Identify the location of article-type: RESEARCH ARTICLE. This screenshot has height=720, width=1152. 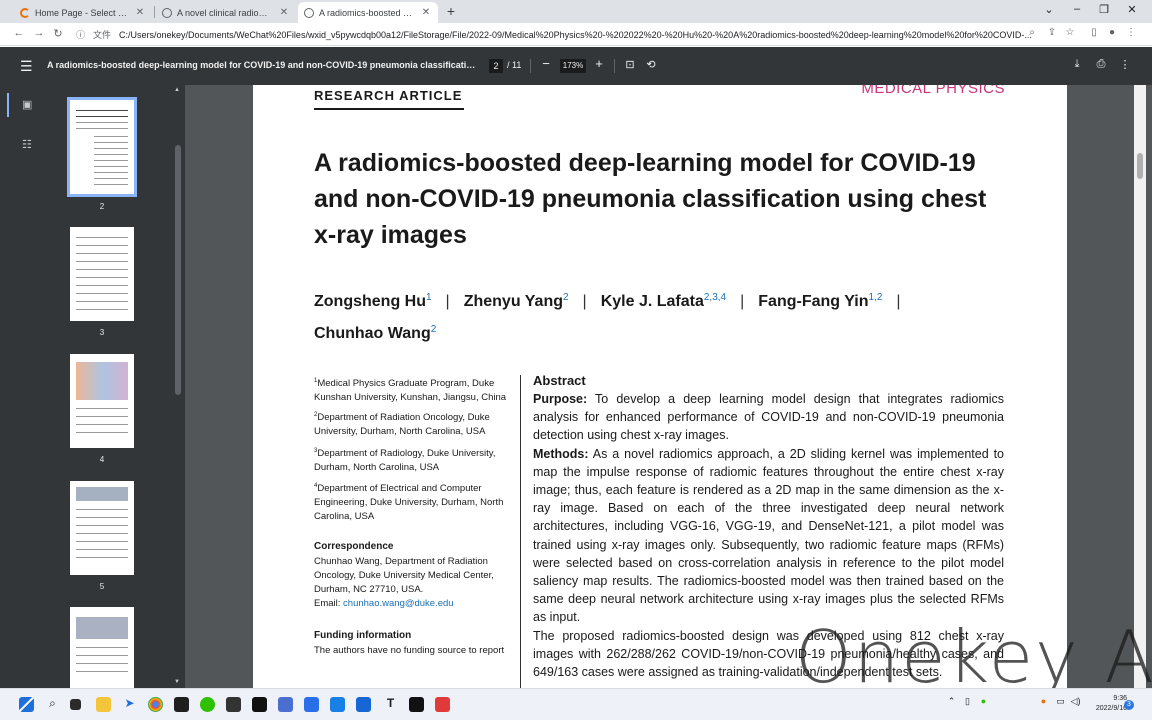
(388, 95).